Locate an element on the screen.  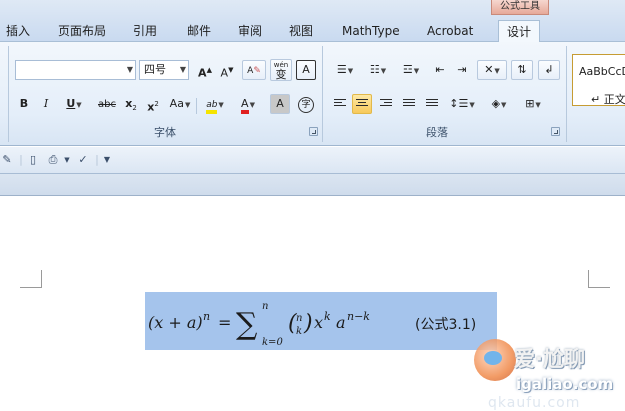
chinese-layout-icon: ✕ is located at coordinates (489, 69).